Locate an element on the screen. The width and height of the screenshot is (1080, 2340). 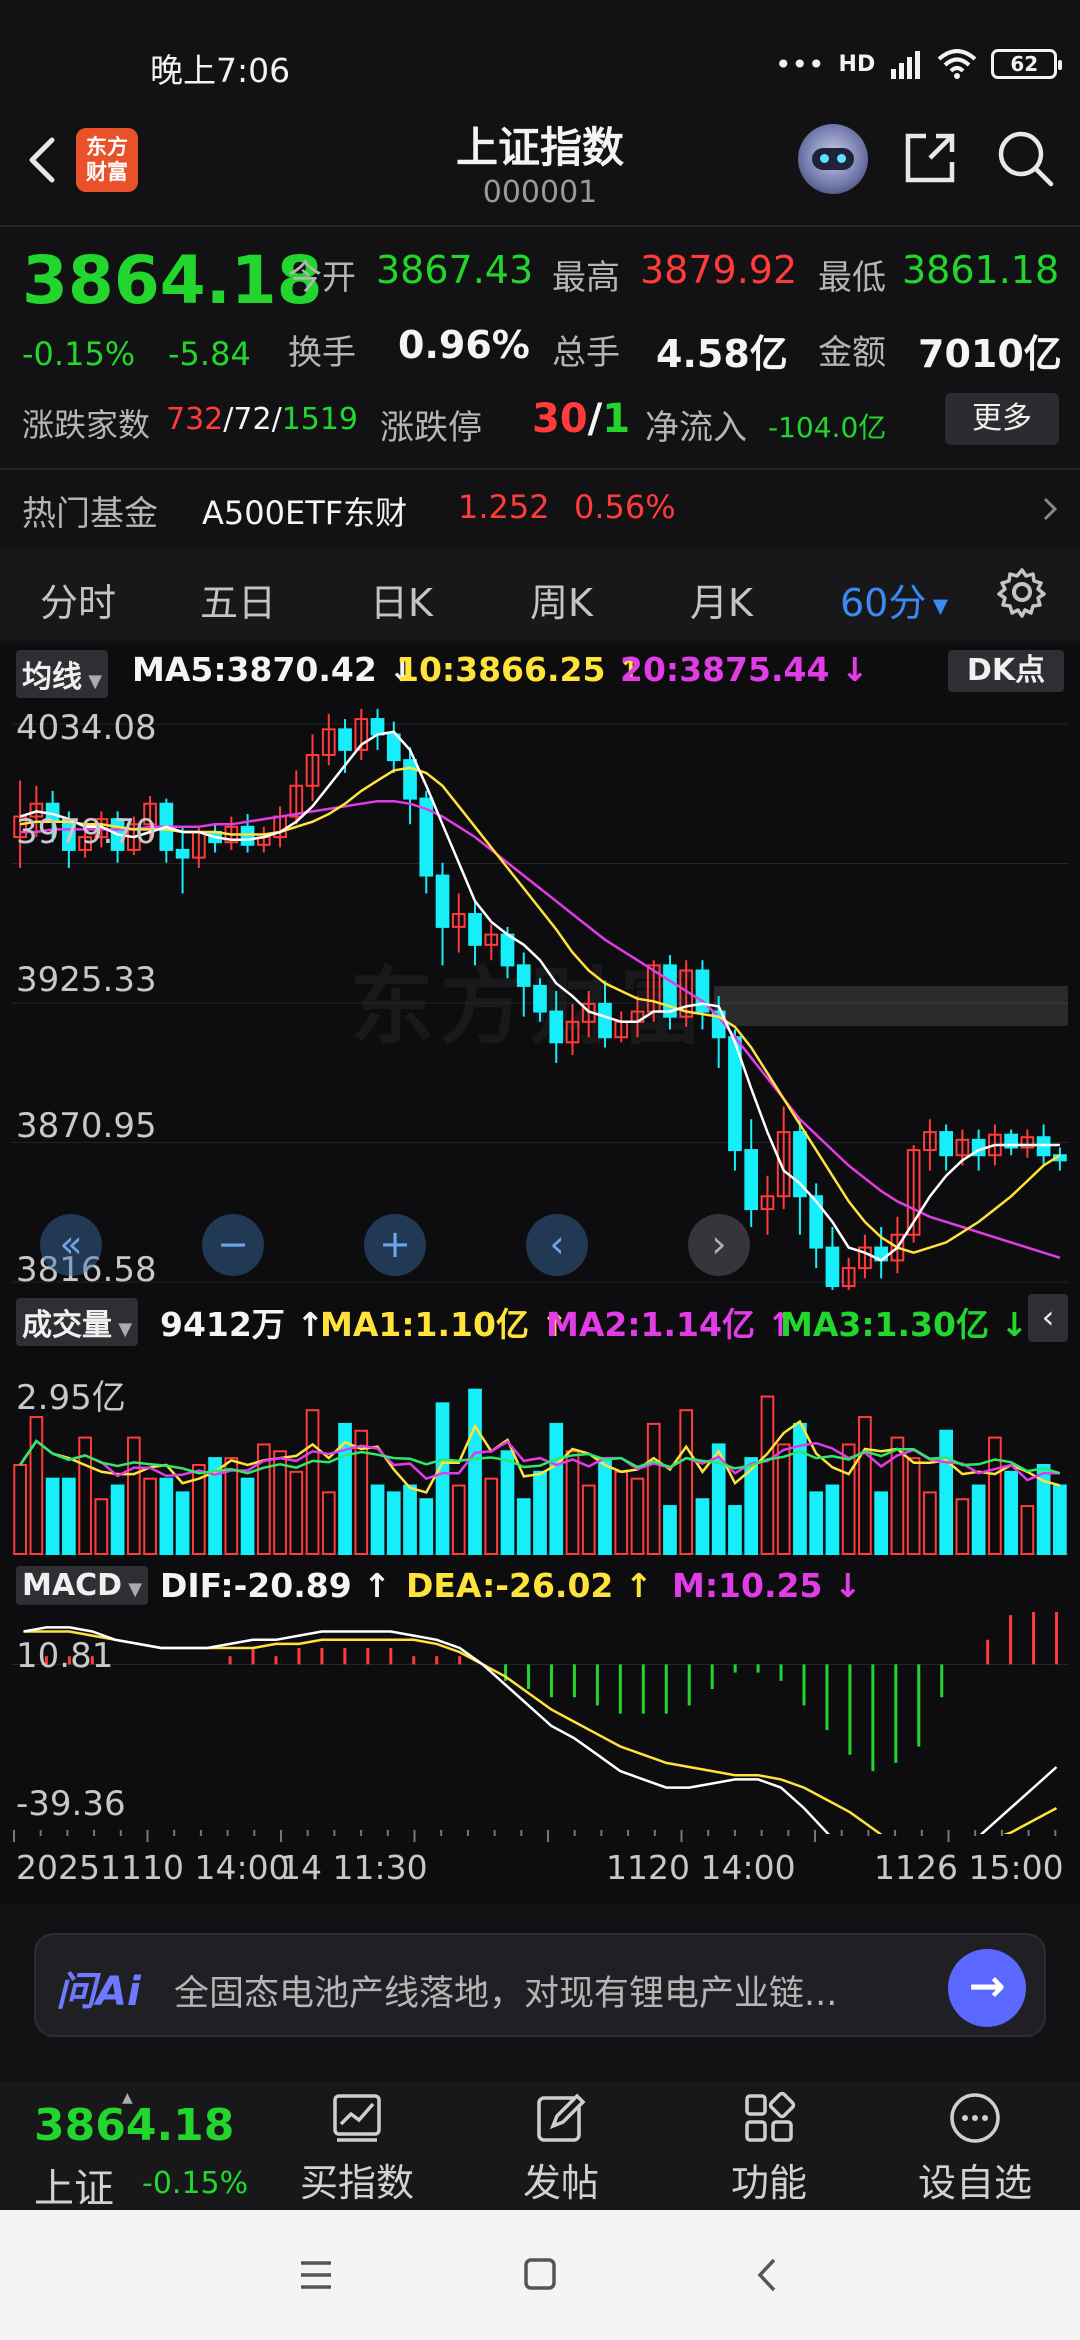
y-axis-label: 3979.70 is located at coordinates (86, 832).